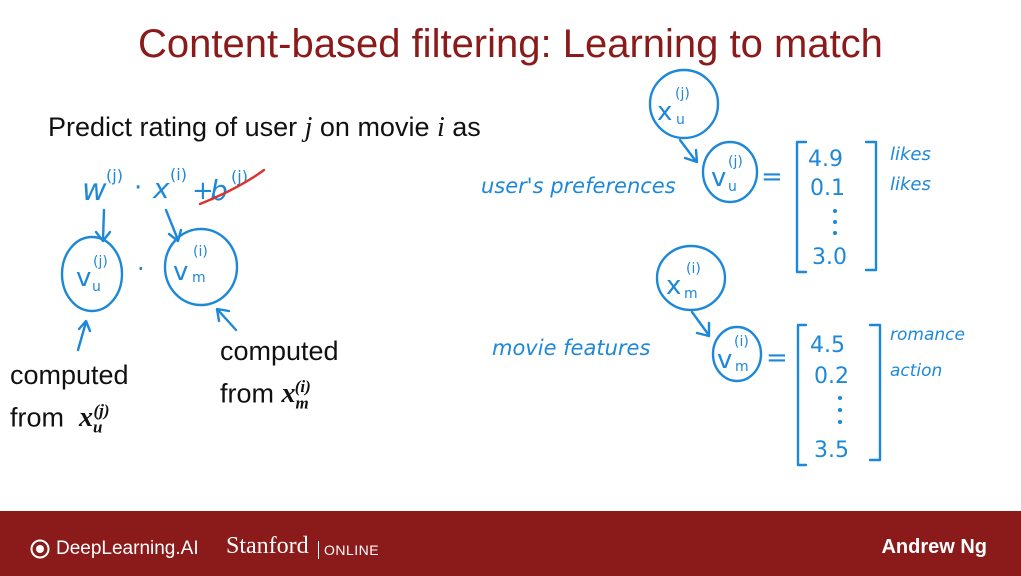  What do you see at coordinates (691, 294) in the screenshot?
I see `xm-hw-sub: m` at bounding box center [691, 294].